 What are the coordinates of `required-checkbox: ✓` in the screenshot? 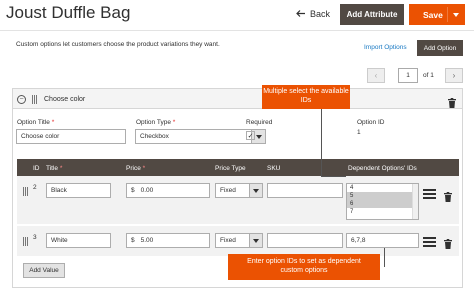 It's located at (250, 135).